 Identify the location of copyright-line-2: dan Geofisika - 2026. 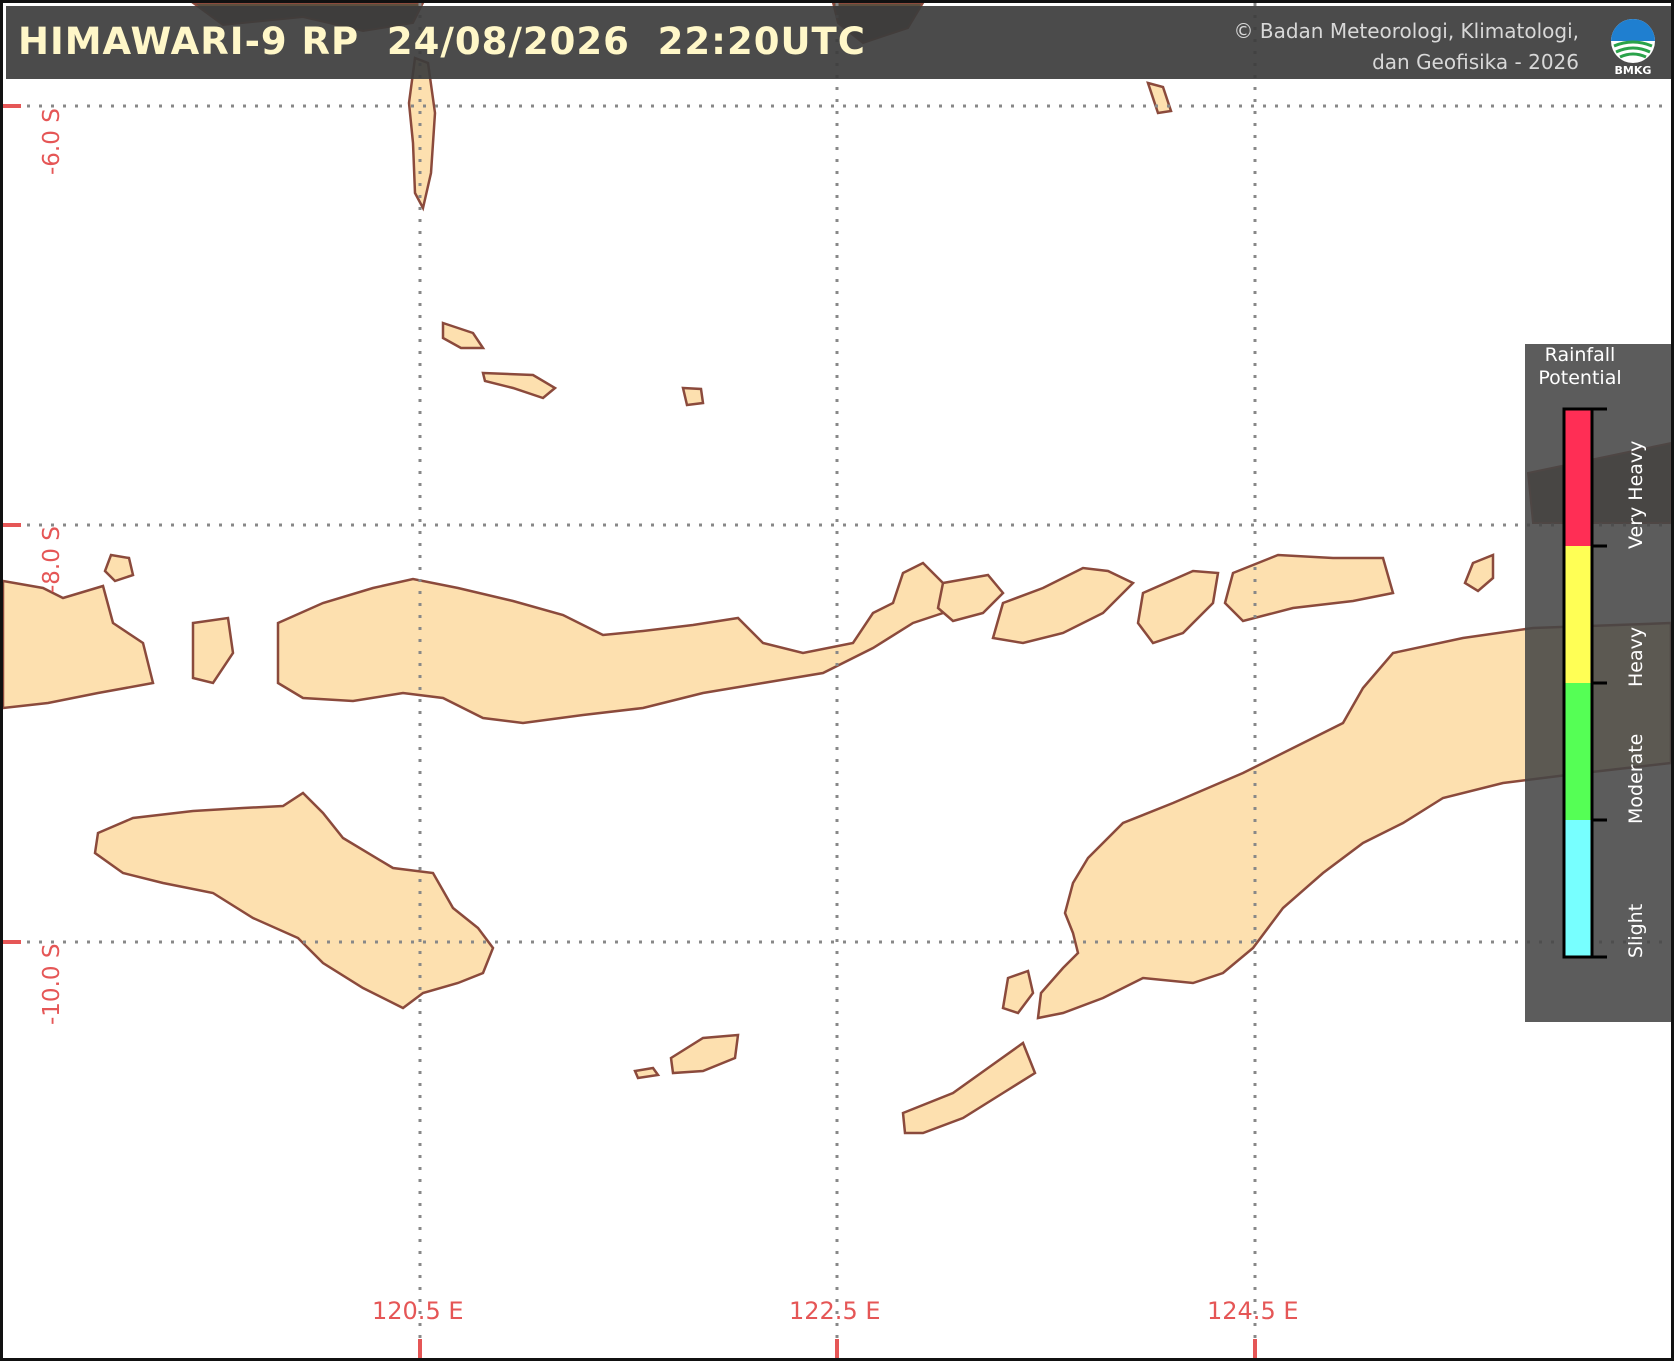
(1475, 62).